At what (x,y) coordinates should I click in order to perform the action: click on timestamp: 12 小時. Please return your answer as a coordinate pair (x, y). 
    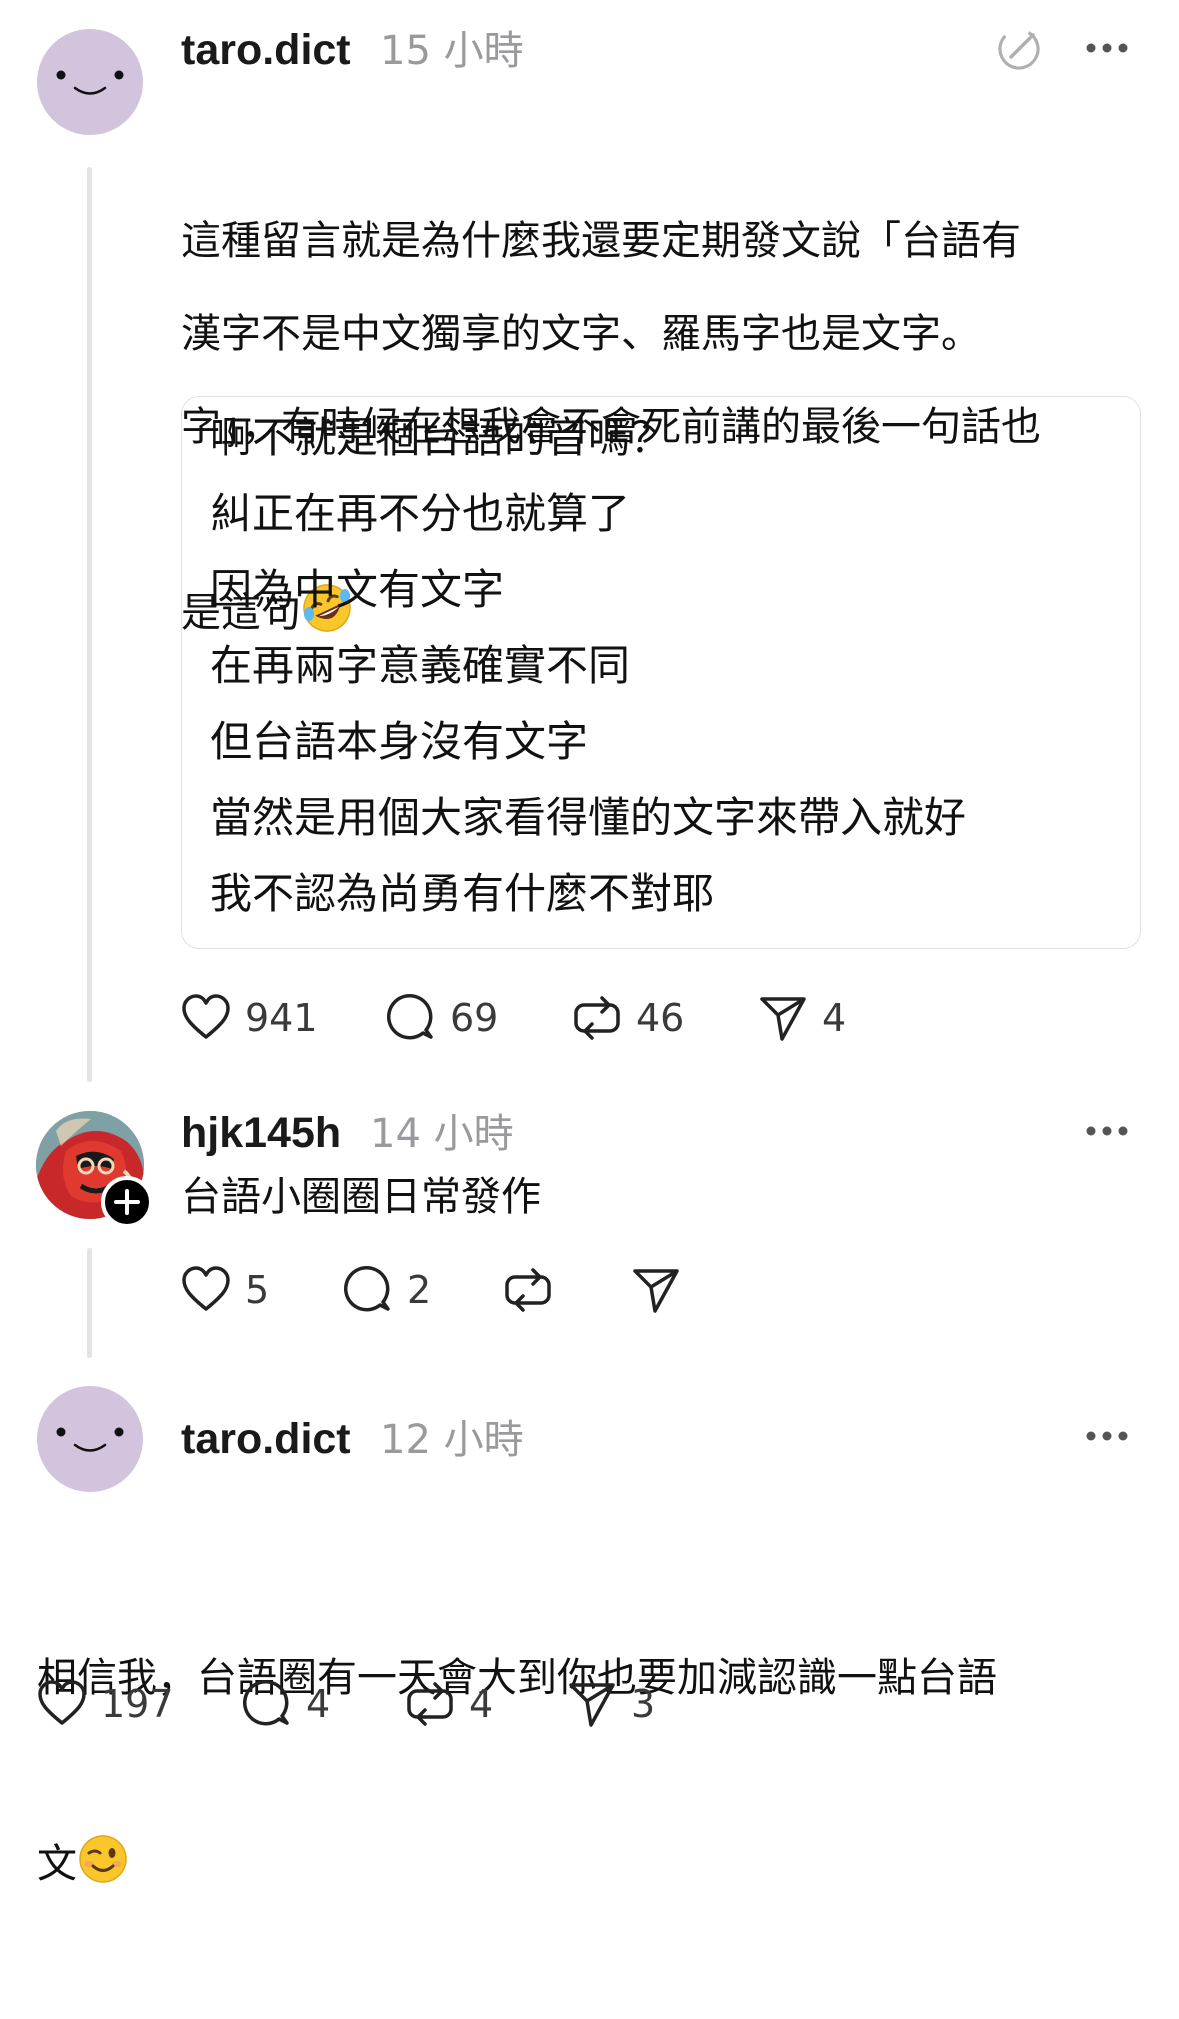
    Looking at the image, I should click on (452, 1440).